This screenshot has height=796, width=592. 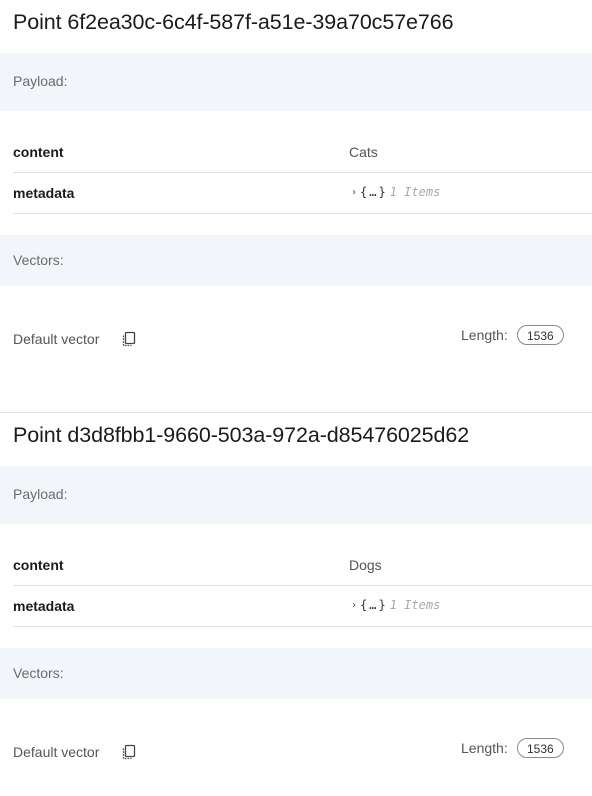 I want to click on payload-value: Cats, so click(x=363, y=152).